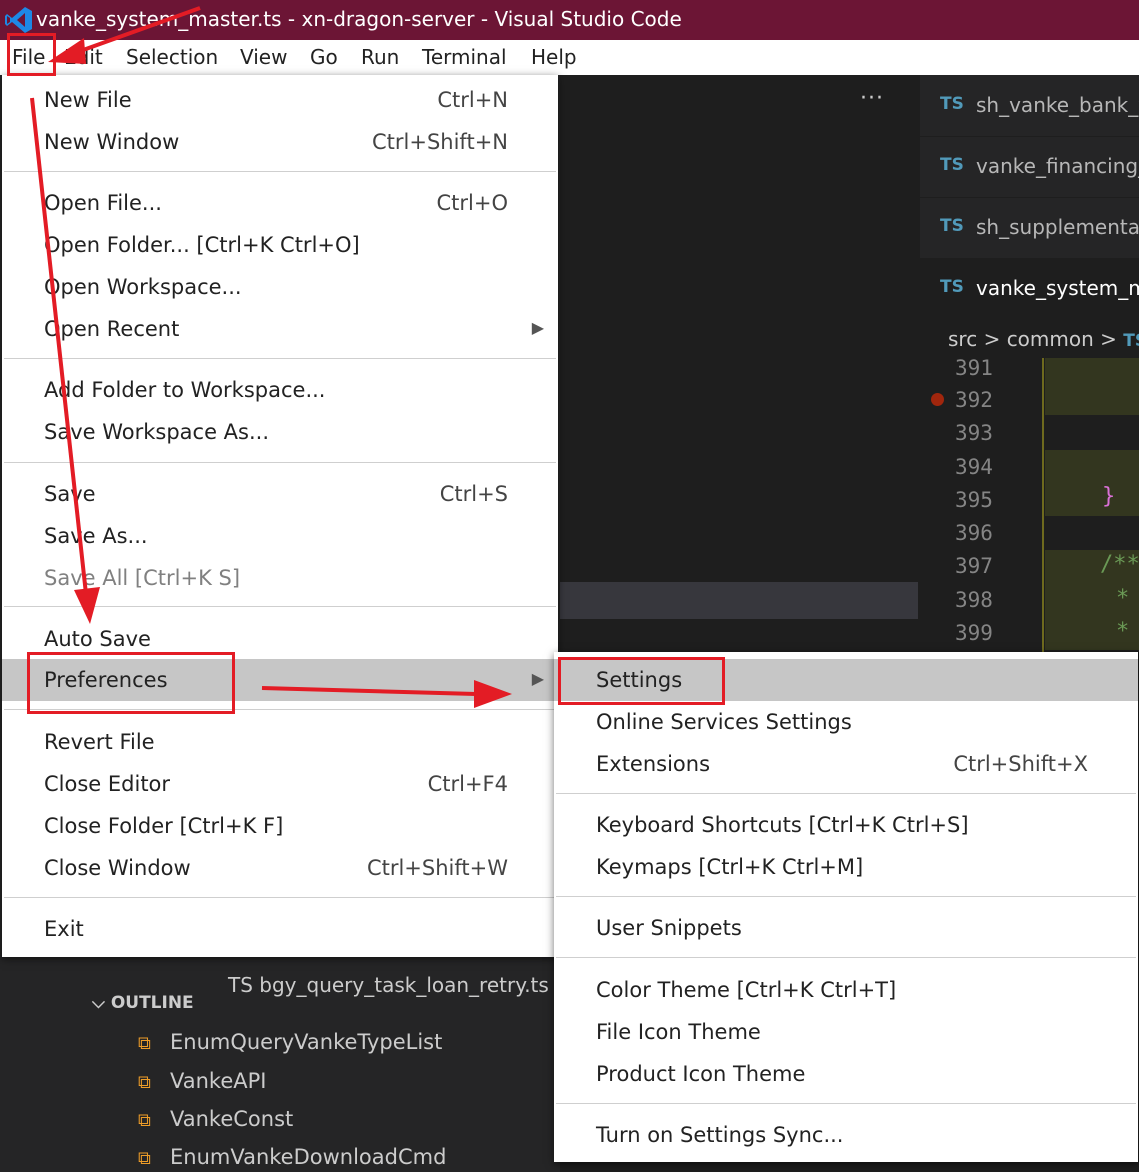  What do you see at coordinates (974, 533) in the screenshot?
I see `line-number: 396` at bounding box center [974, 533].